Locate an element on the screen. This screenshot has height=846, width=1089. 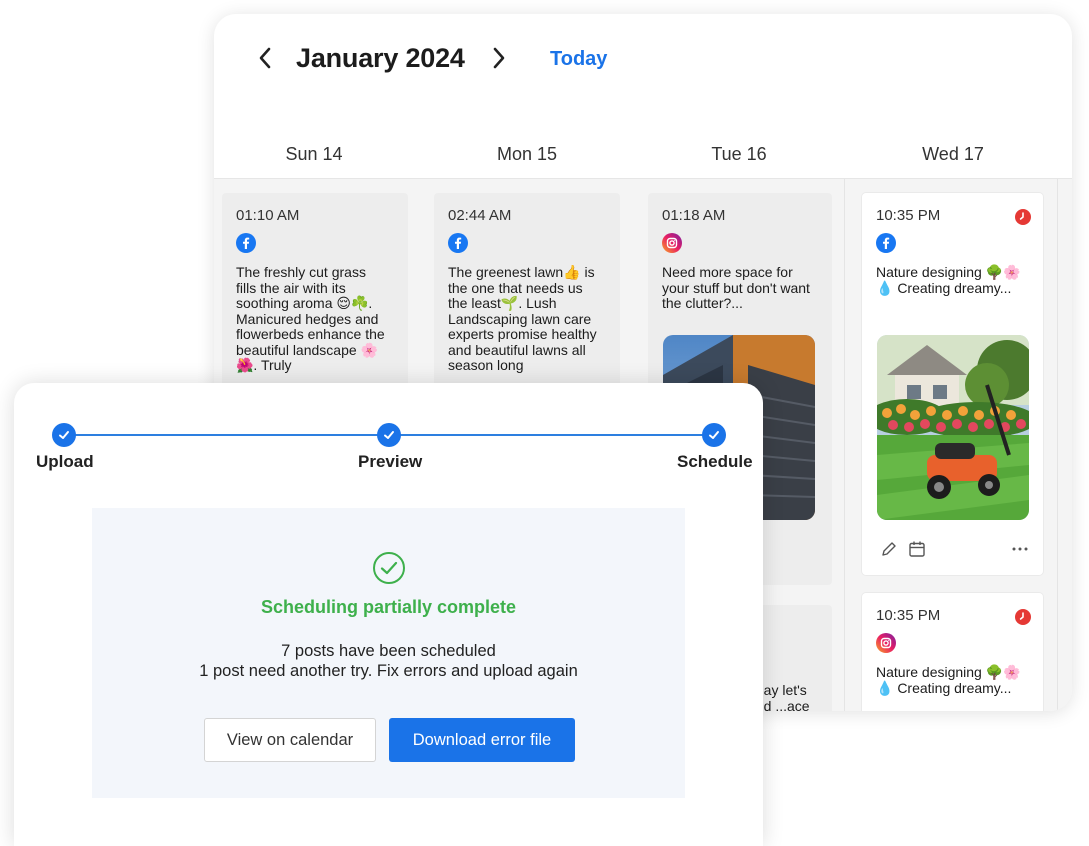
result-title: Scheduling partially complete is located at coordinates (388, 607).